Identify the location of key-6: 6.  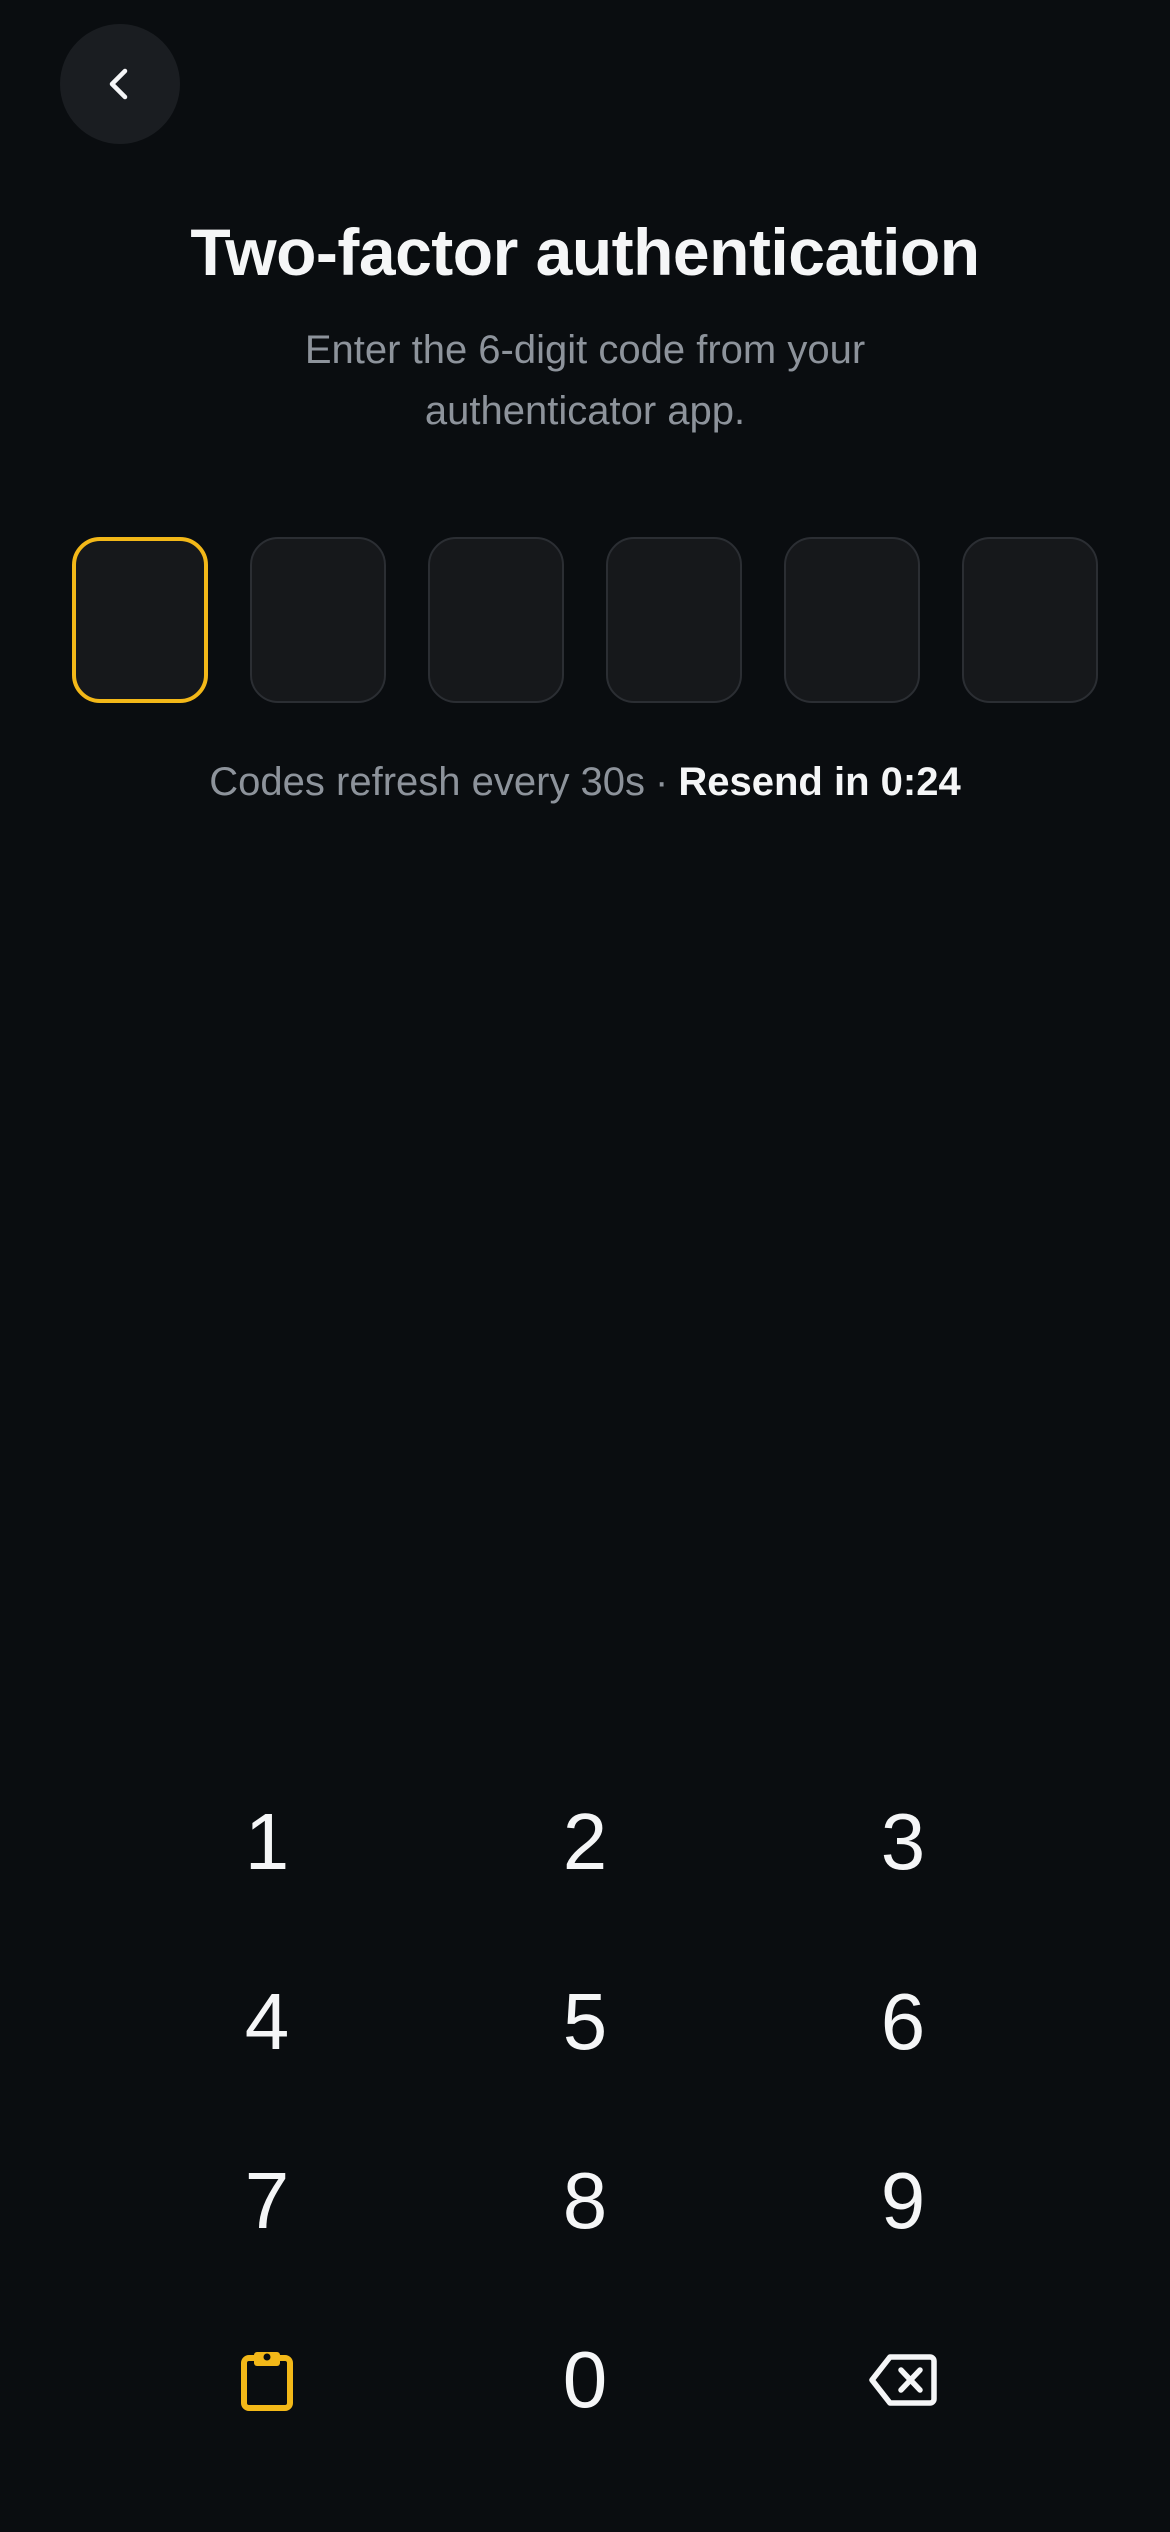
(903, 2022).